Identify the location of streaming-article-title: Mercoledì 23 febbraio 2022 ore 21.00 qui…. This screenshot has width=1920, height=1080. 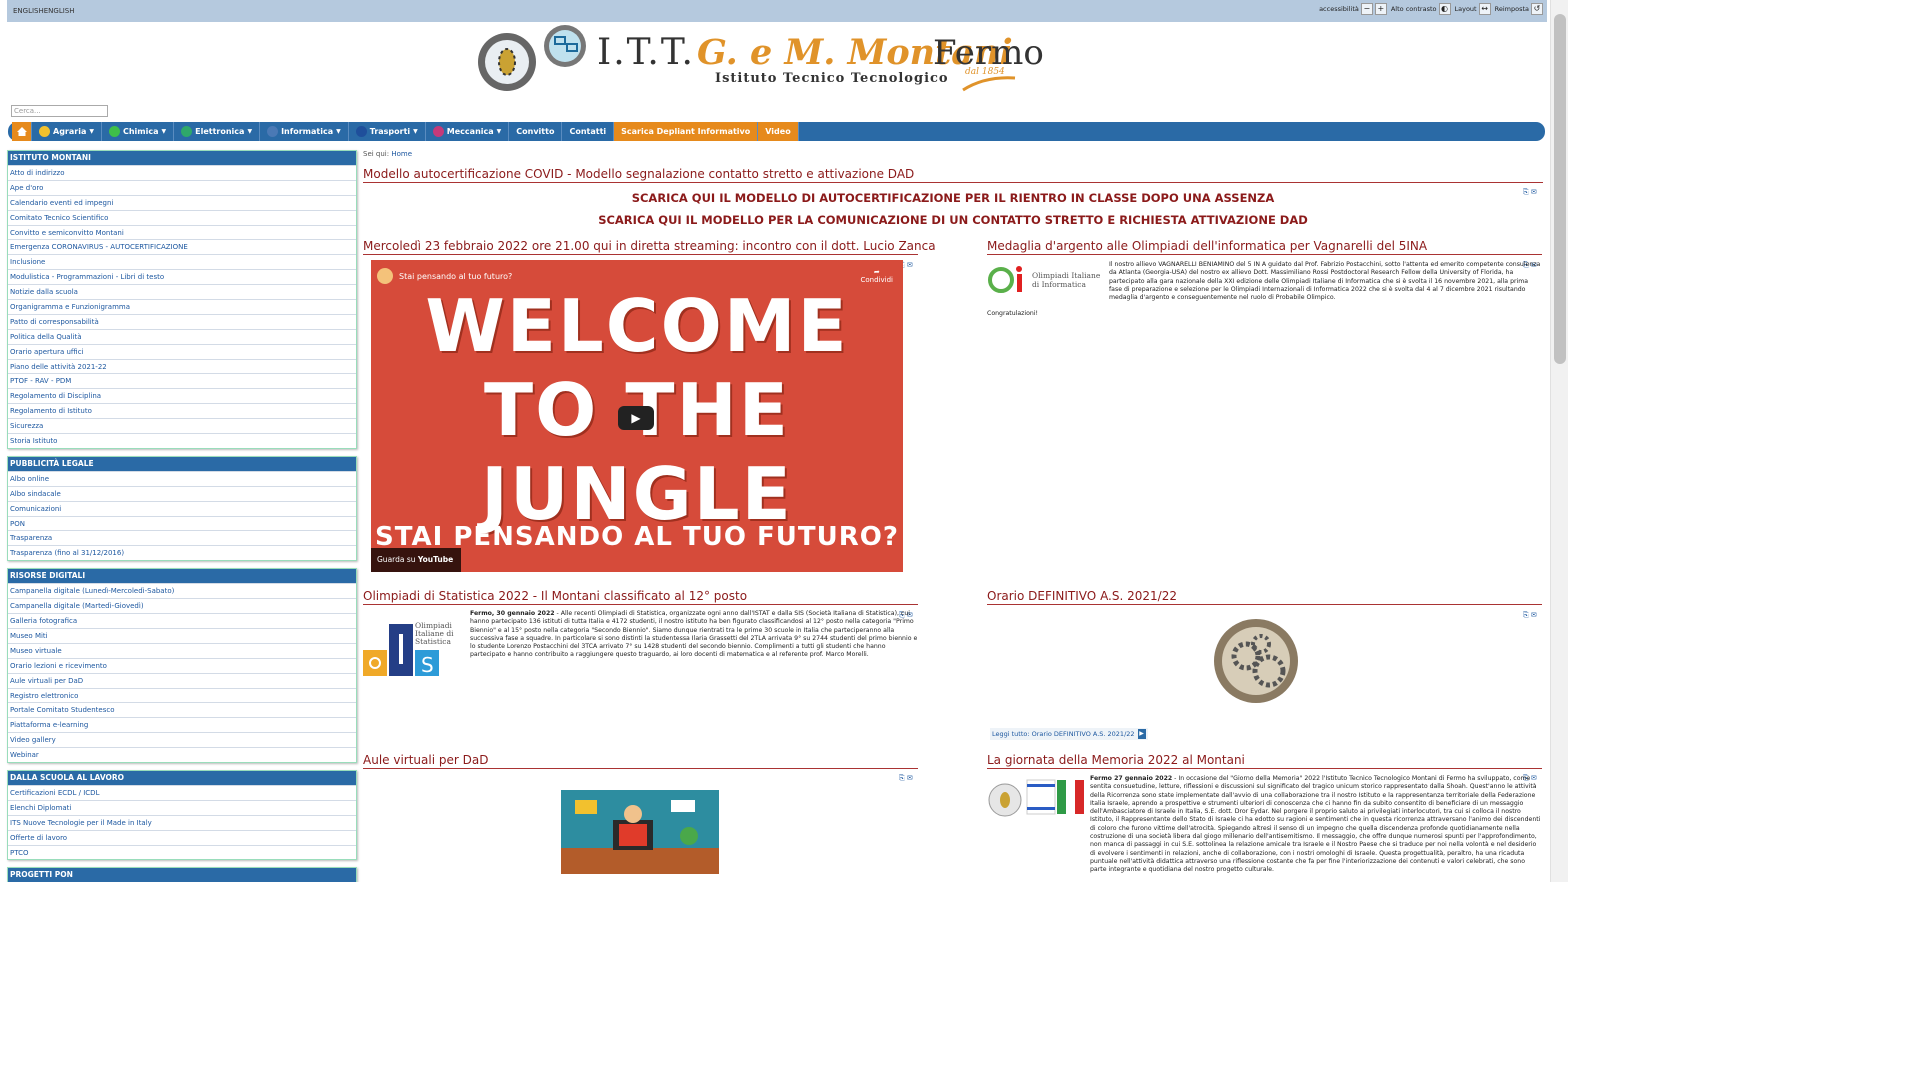
(649, 247).